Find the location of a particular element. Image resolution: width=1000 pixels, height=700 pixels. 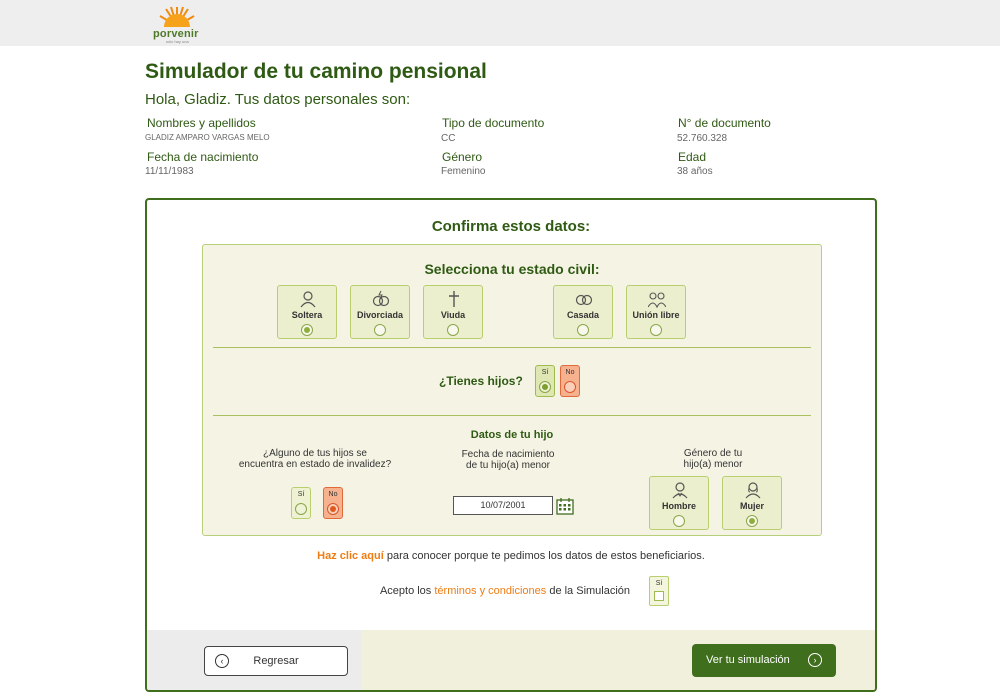

terms-checkbox: Sí is located at coordinates (659, 591).